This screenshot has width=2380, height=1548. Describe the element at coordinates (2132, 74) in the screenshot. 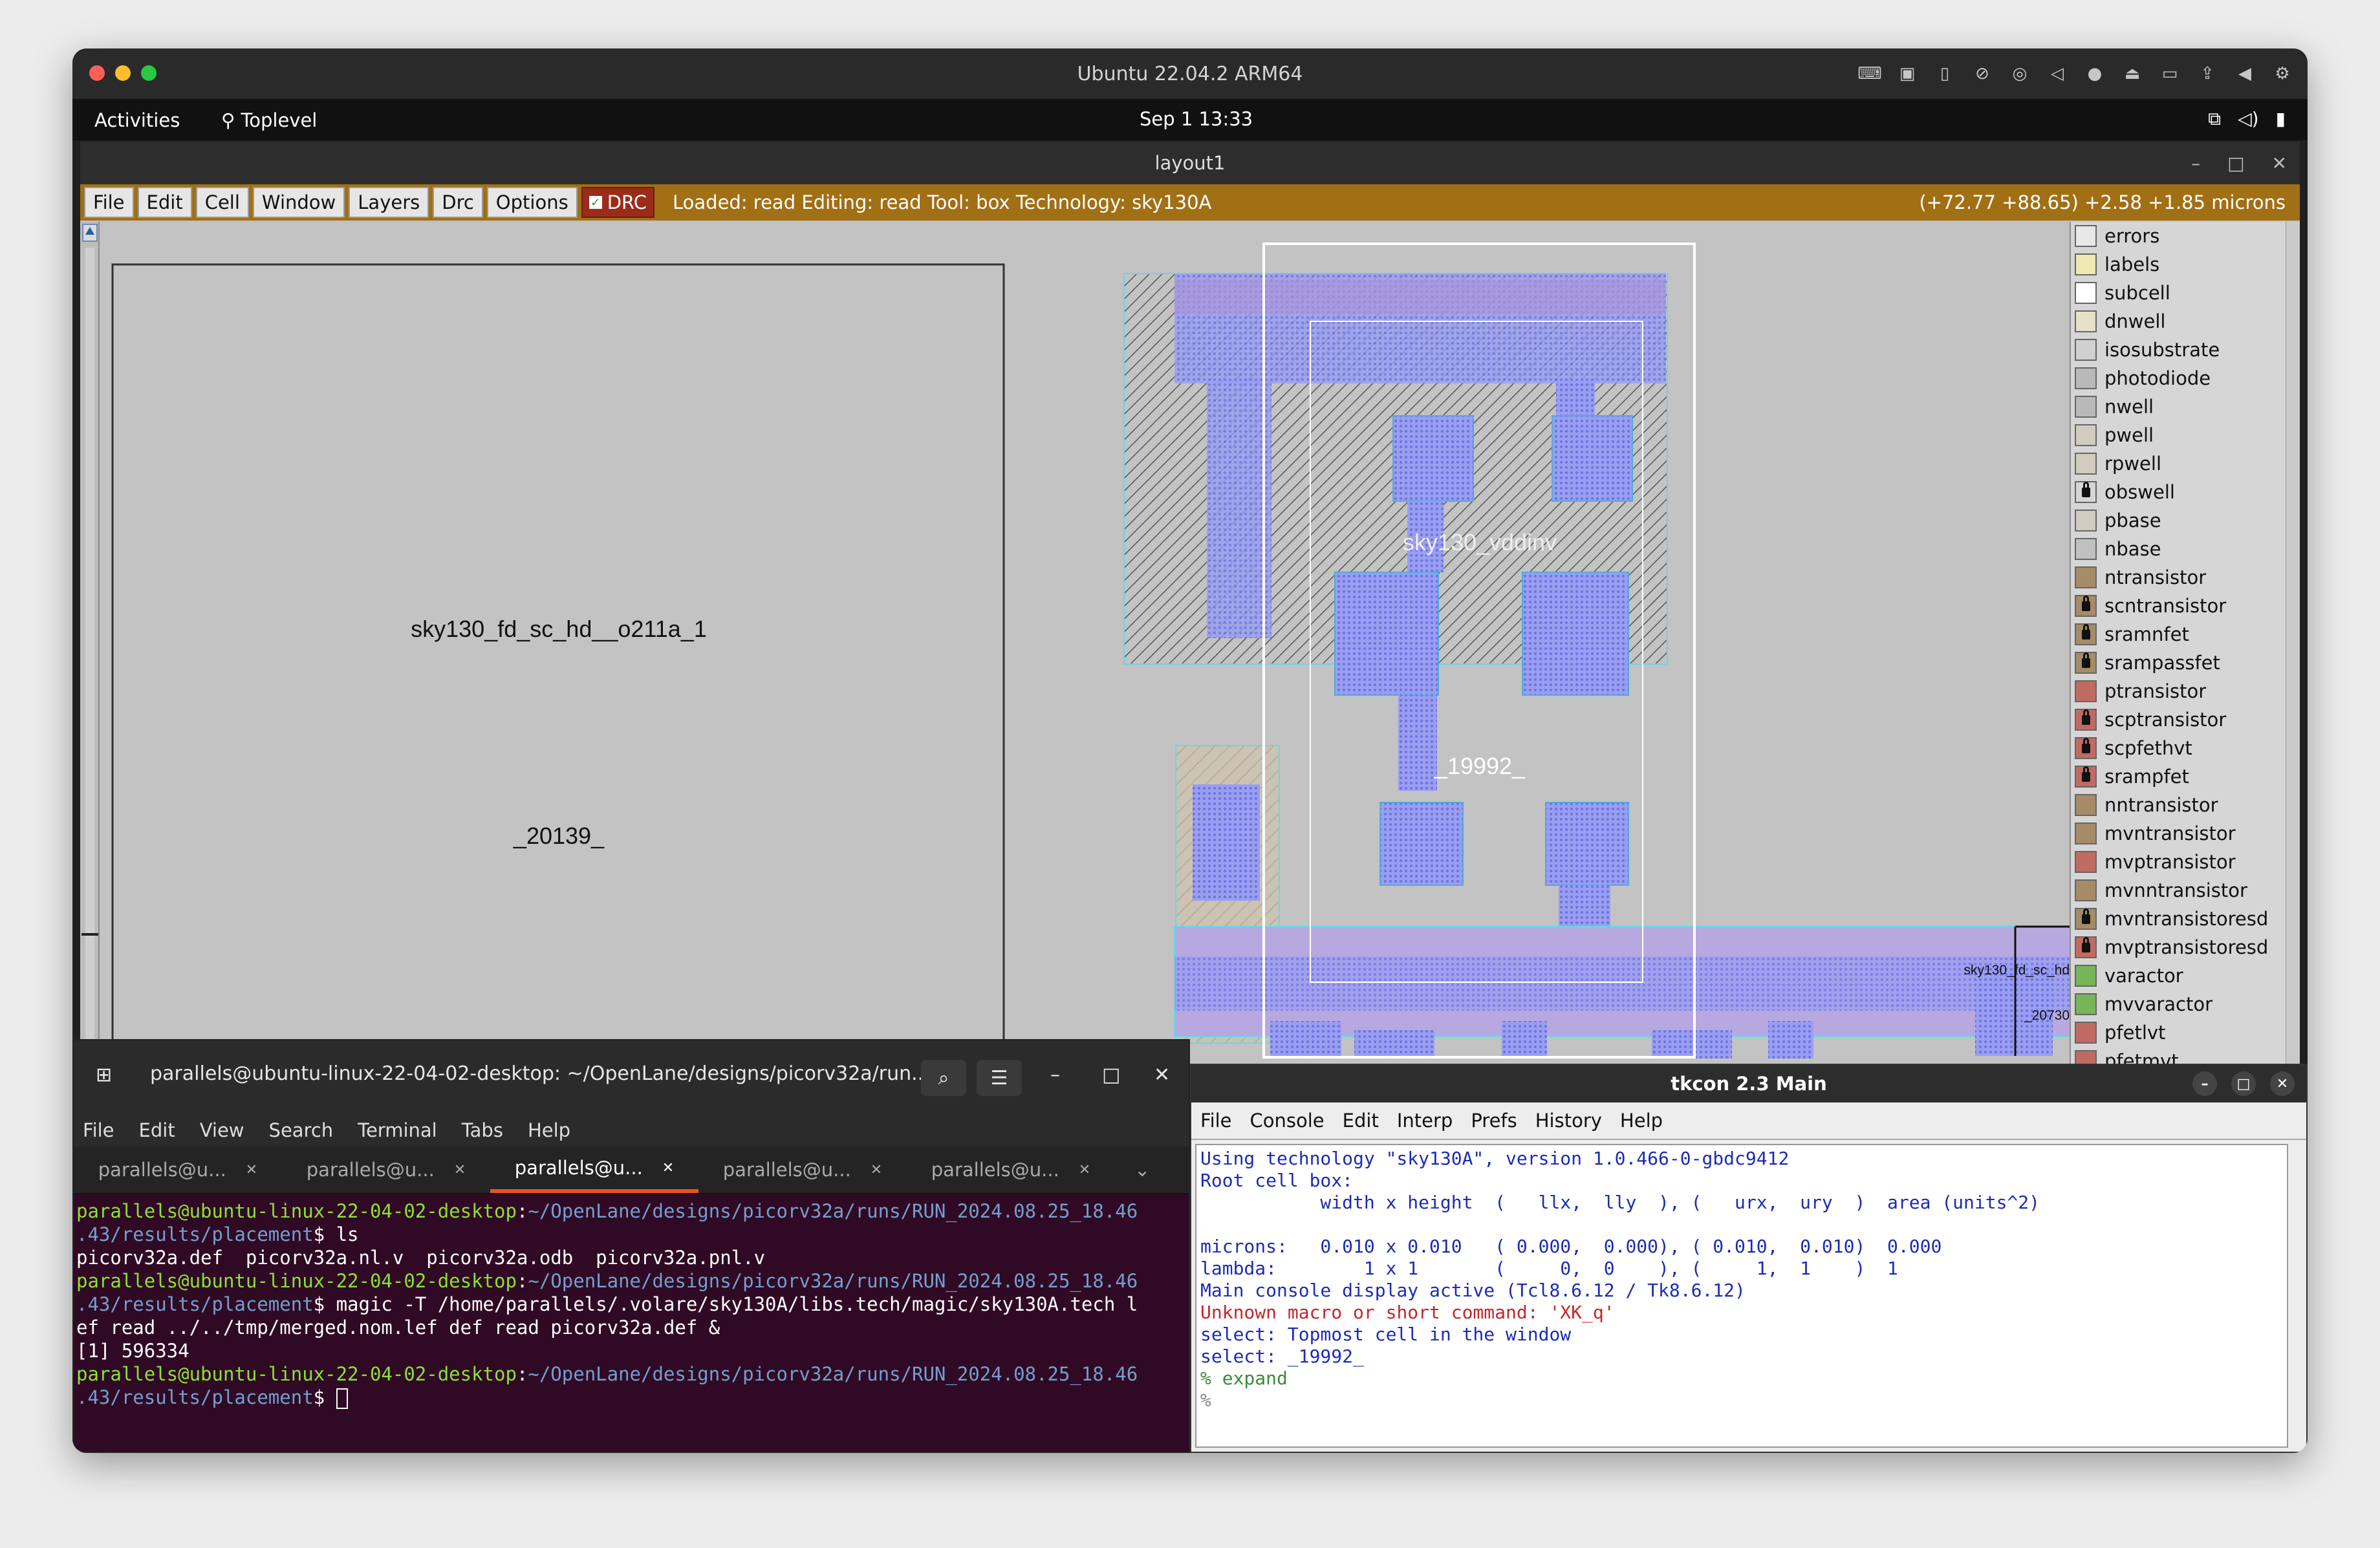

I see `drive-icon: ⏏` at that location.